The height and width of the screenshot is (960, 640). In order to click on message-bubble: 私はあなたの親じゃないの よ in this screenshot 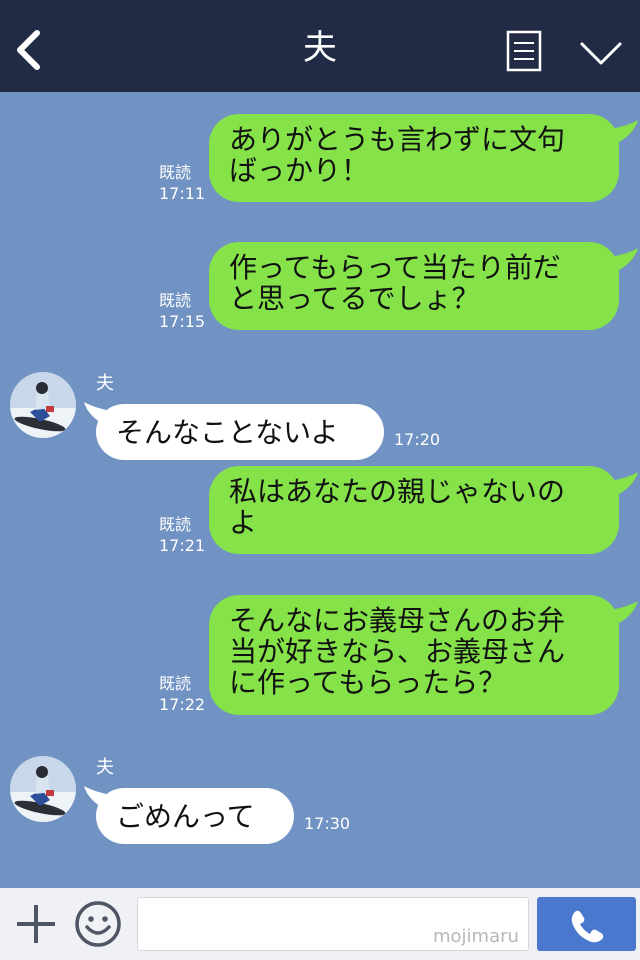, I will do `click(414, 510)`.